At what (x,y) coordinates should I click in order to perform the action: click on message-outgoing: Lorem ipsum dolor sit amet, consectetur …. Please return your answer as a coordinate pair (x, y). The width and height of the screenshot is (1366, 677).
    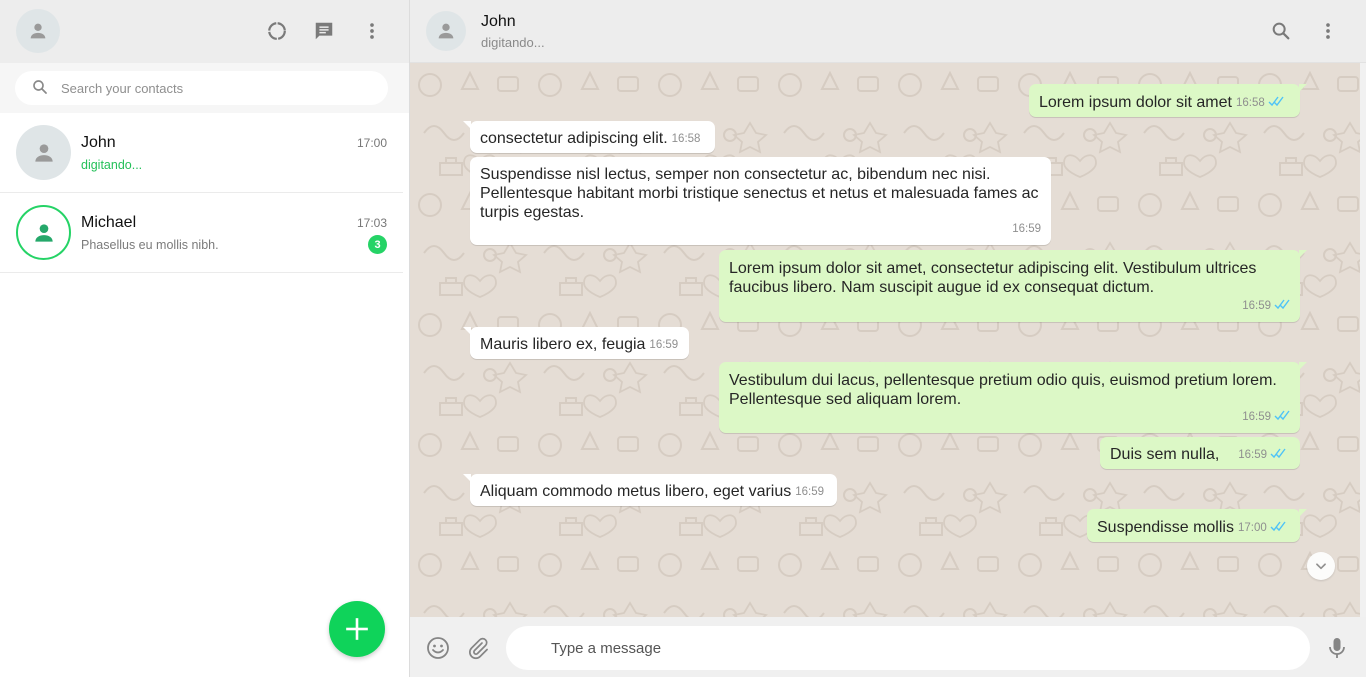
    Looking at the image, I should click on (1013, 286).